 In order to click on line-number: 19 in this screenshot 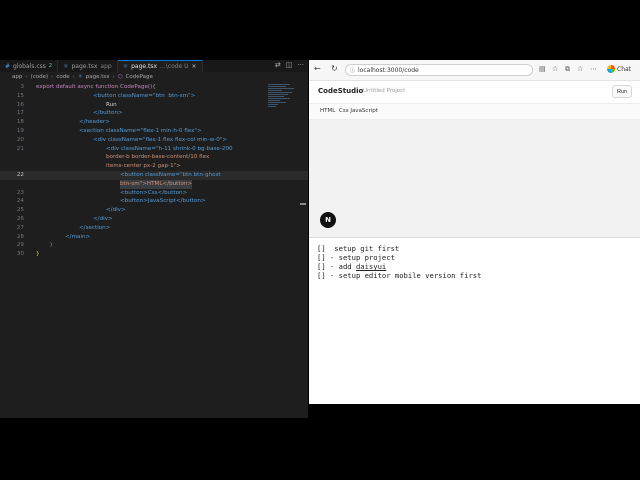, I will do `click(20, 130)`.